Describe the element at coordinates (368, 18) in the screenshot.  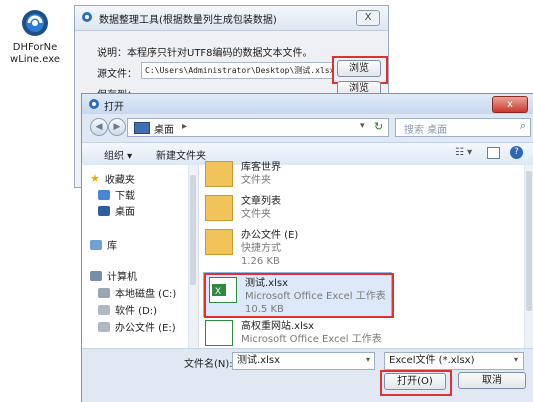
I see `tool-dialog-close-button: X` at that location.